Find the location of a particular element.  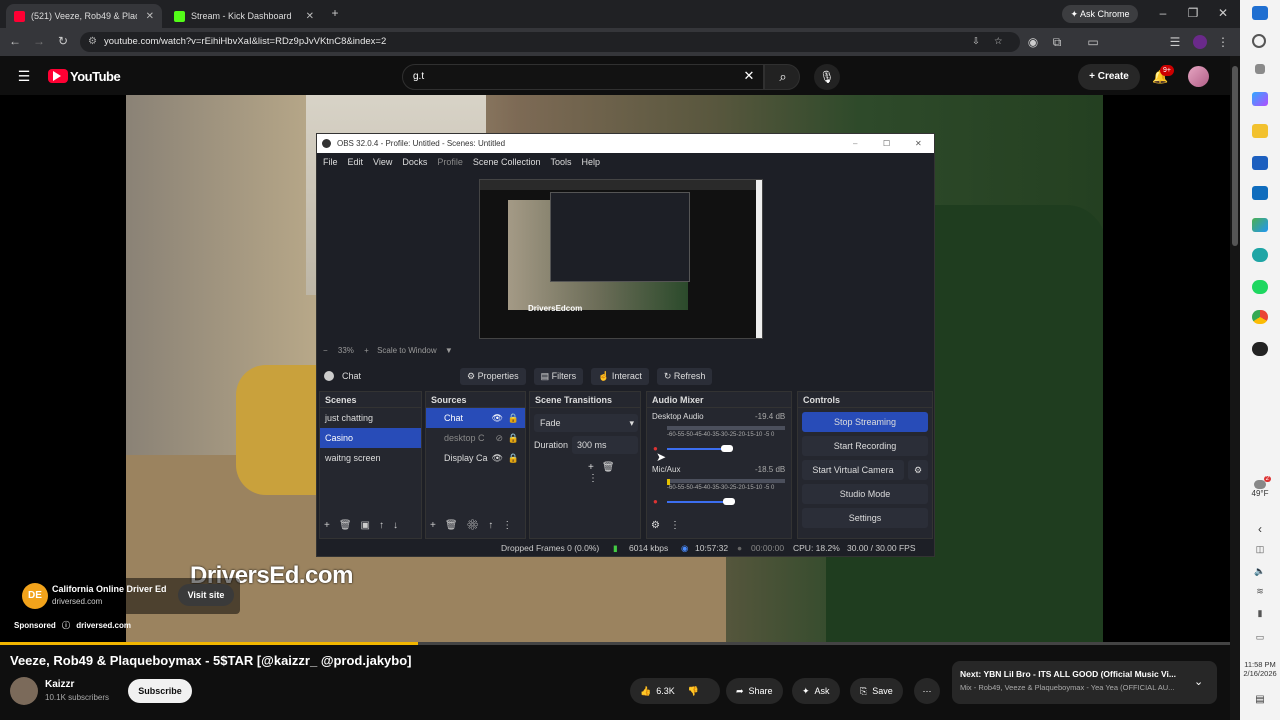

site-info-icon: ⚙ is located at coordinates (92, 42).